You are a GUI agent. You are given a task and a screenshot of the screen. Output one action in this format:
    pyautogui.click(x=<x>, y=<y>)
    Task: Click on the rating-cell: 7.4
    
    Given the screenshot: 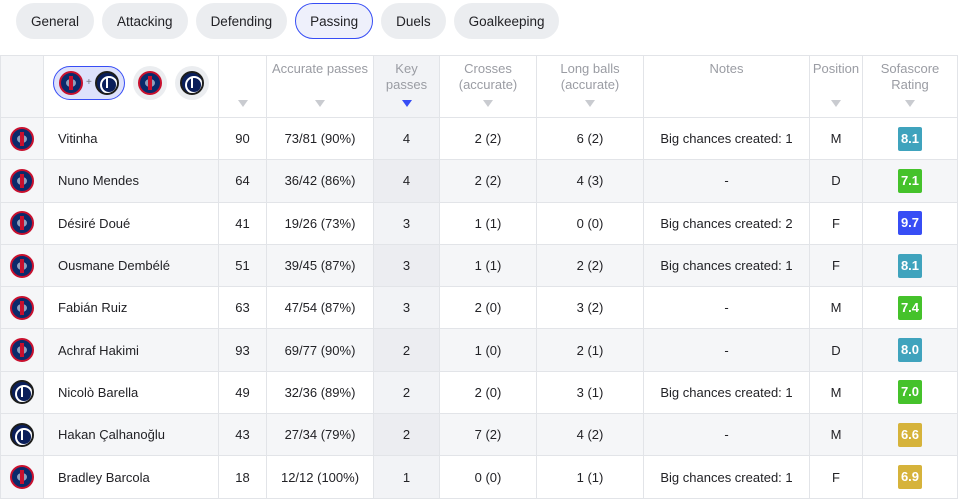 What is the action you would take?
    pyautogui.click(x=910, y=308)
    